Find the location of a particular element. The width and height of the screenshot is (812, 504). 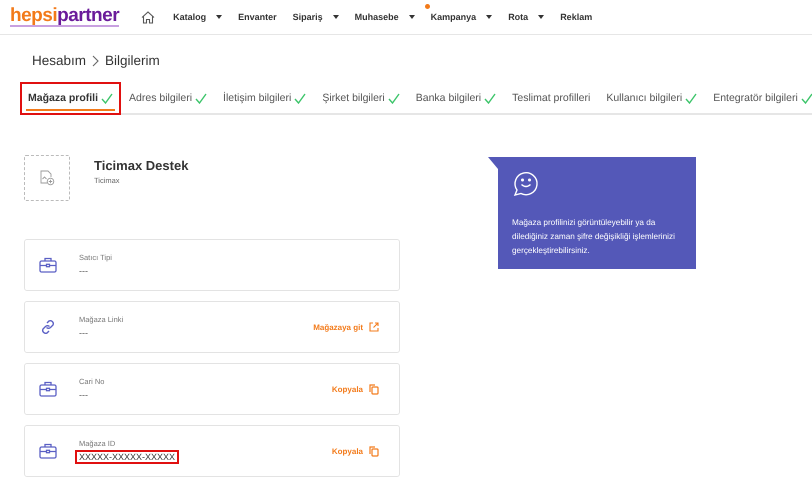

tab: Şirket bilgileri is located at coordinates (361, 98).